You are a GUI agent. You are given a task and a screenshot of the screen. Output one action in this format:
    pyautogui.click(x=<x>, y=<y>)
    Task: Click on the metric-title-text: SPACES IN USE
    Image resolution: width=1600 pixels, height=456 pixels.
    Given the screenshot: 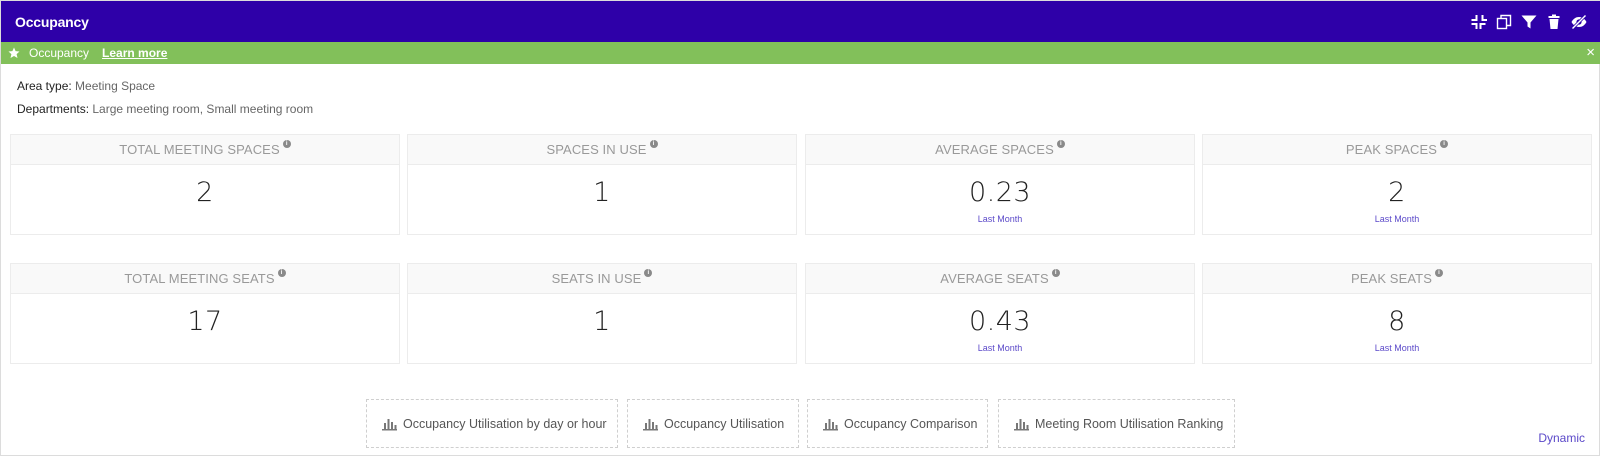 What is the action you would take?
    pyautogui.click(x=596, y=149)
    